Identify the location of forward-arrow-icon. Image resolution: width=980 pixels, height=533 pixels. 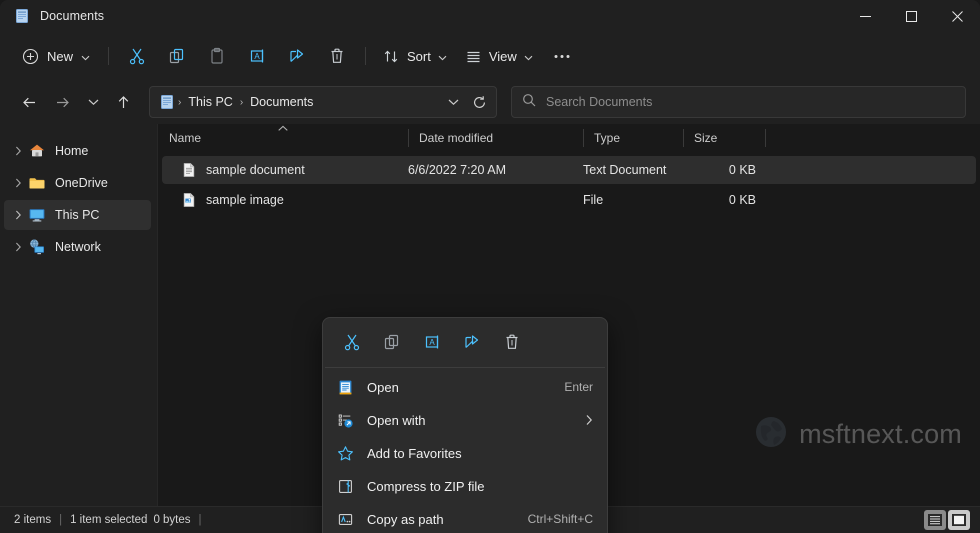
(63, 102).